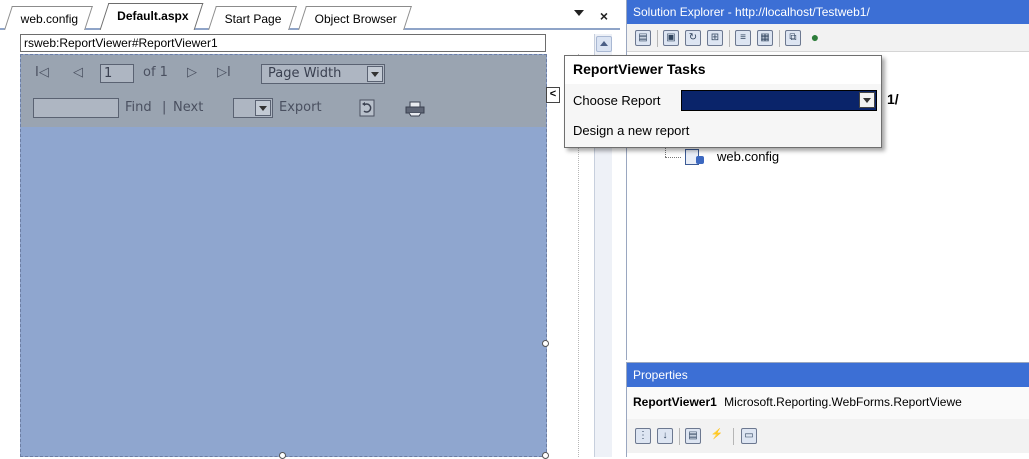 This screenshot has height=459, width=1029. Describe the element at coordinates (694, 157) in the screenshot. I see `config-file-icon` at that location.